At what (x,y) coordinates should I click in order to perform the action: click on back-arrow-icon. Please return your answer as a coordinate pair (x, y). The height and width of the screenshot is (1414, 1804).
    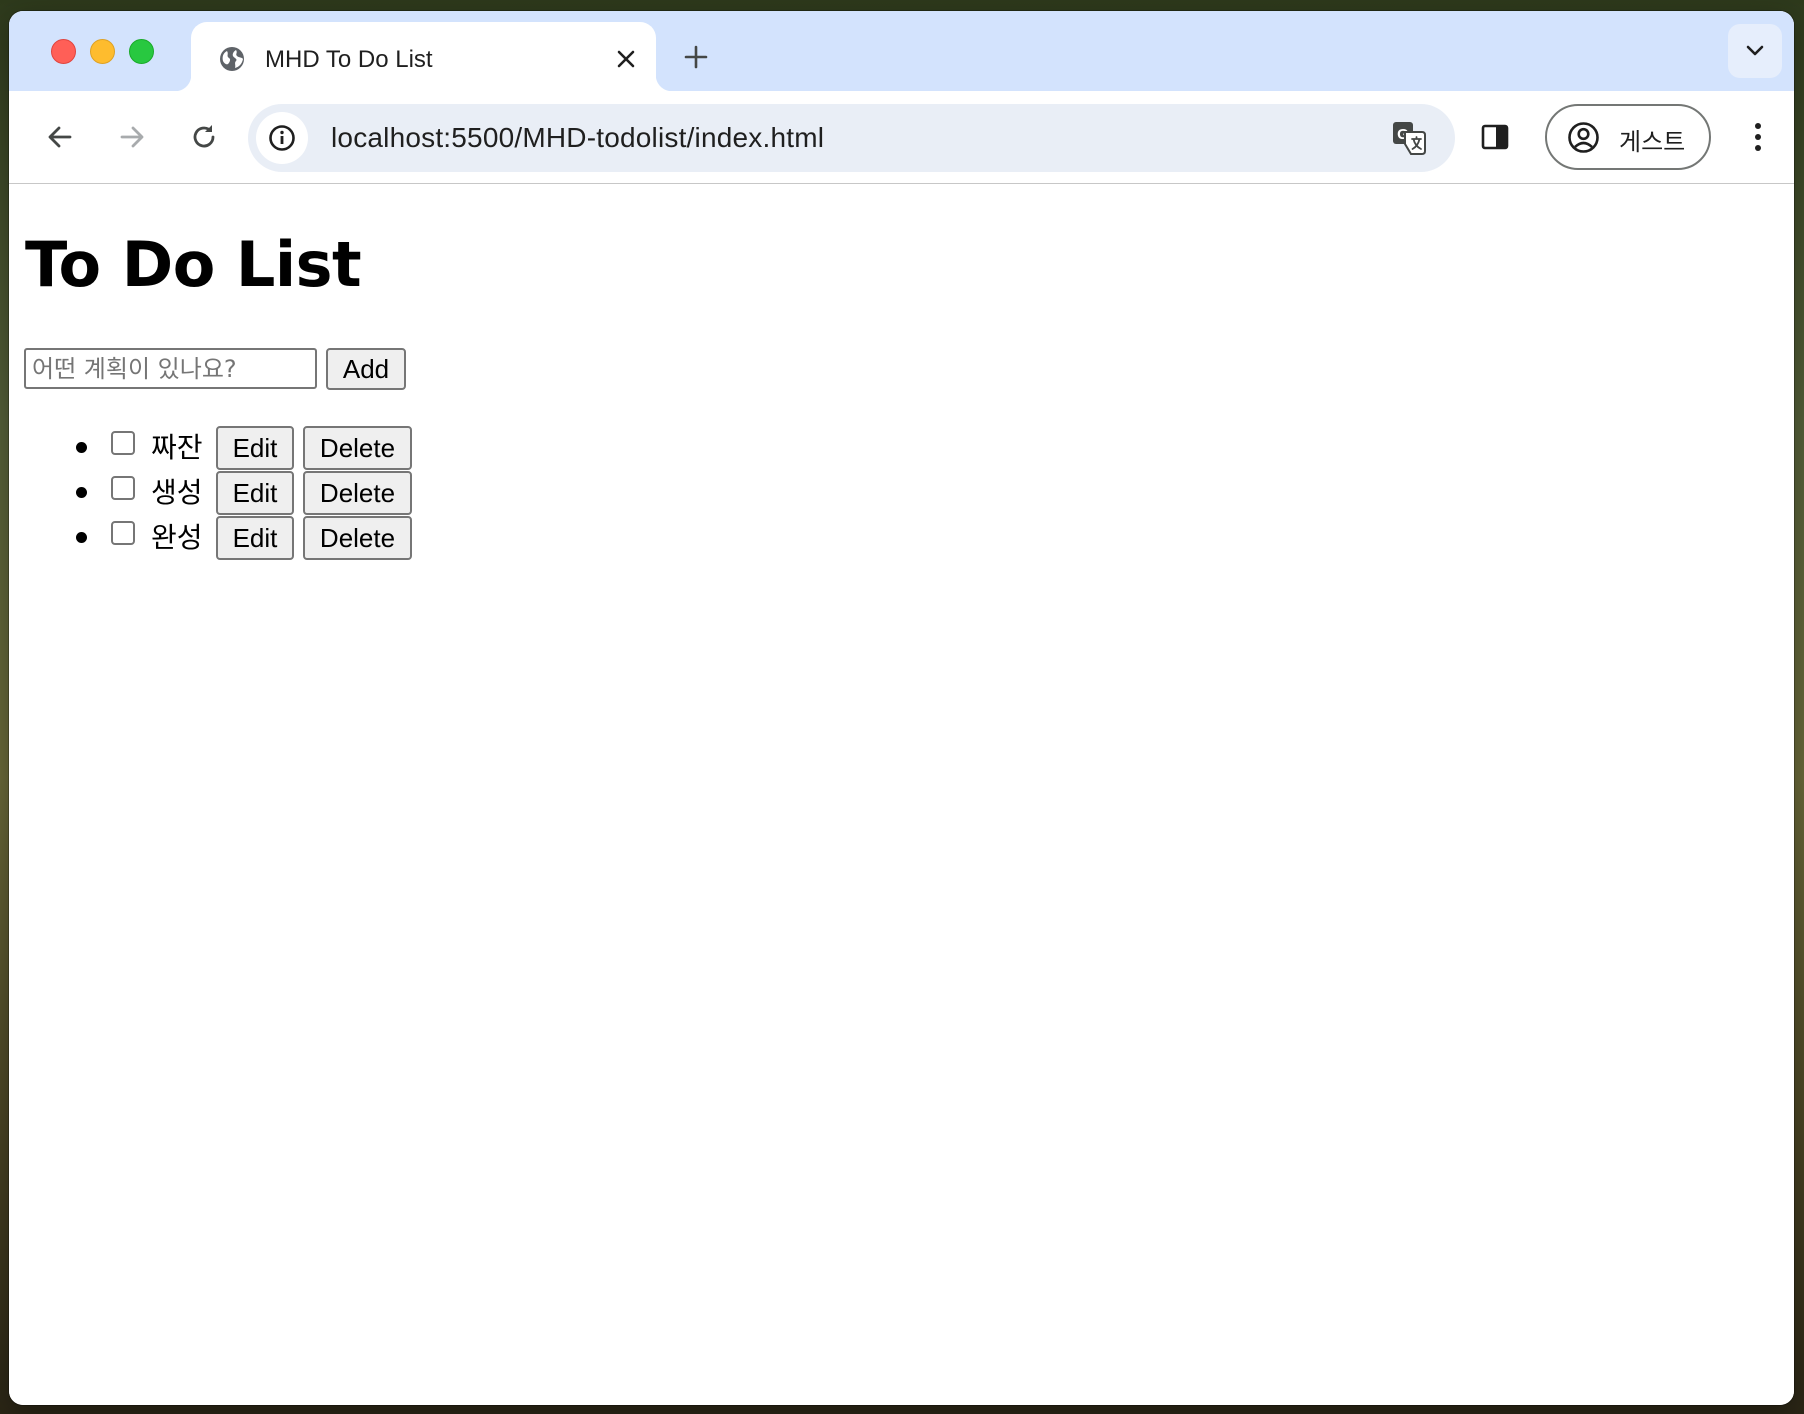
    Looking at the image, I should click on (60, 137).